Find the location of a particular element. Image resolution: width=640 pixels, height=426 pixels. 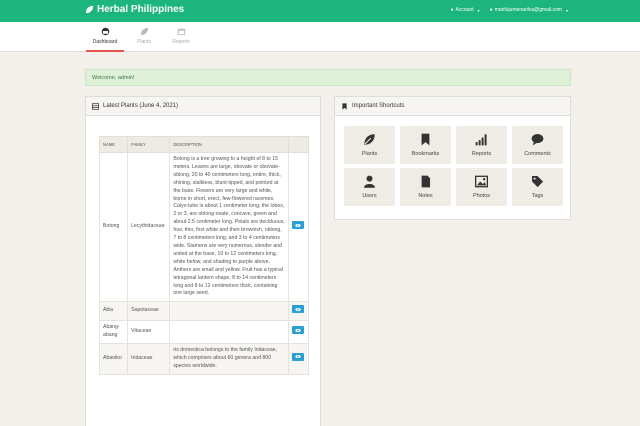

plant-name: Abang-abang is located at coordinates (113, 332).